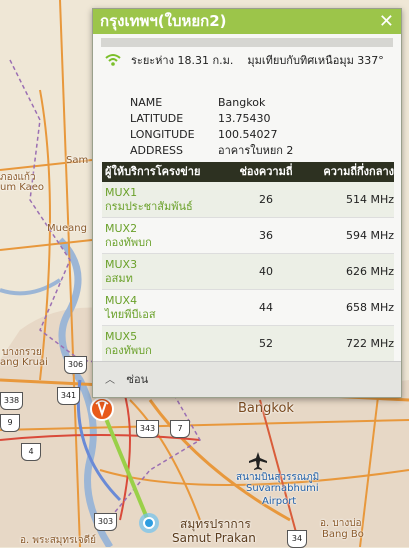 The image size is (409, 548). What do you see at coordinates (369, 199) in the screenshot?
I see `frequency-cell: 514 MHz` at bounding box center [369, 199].